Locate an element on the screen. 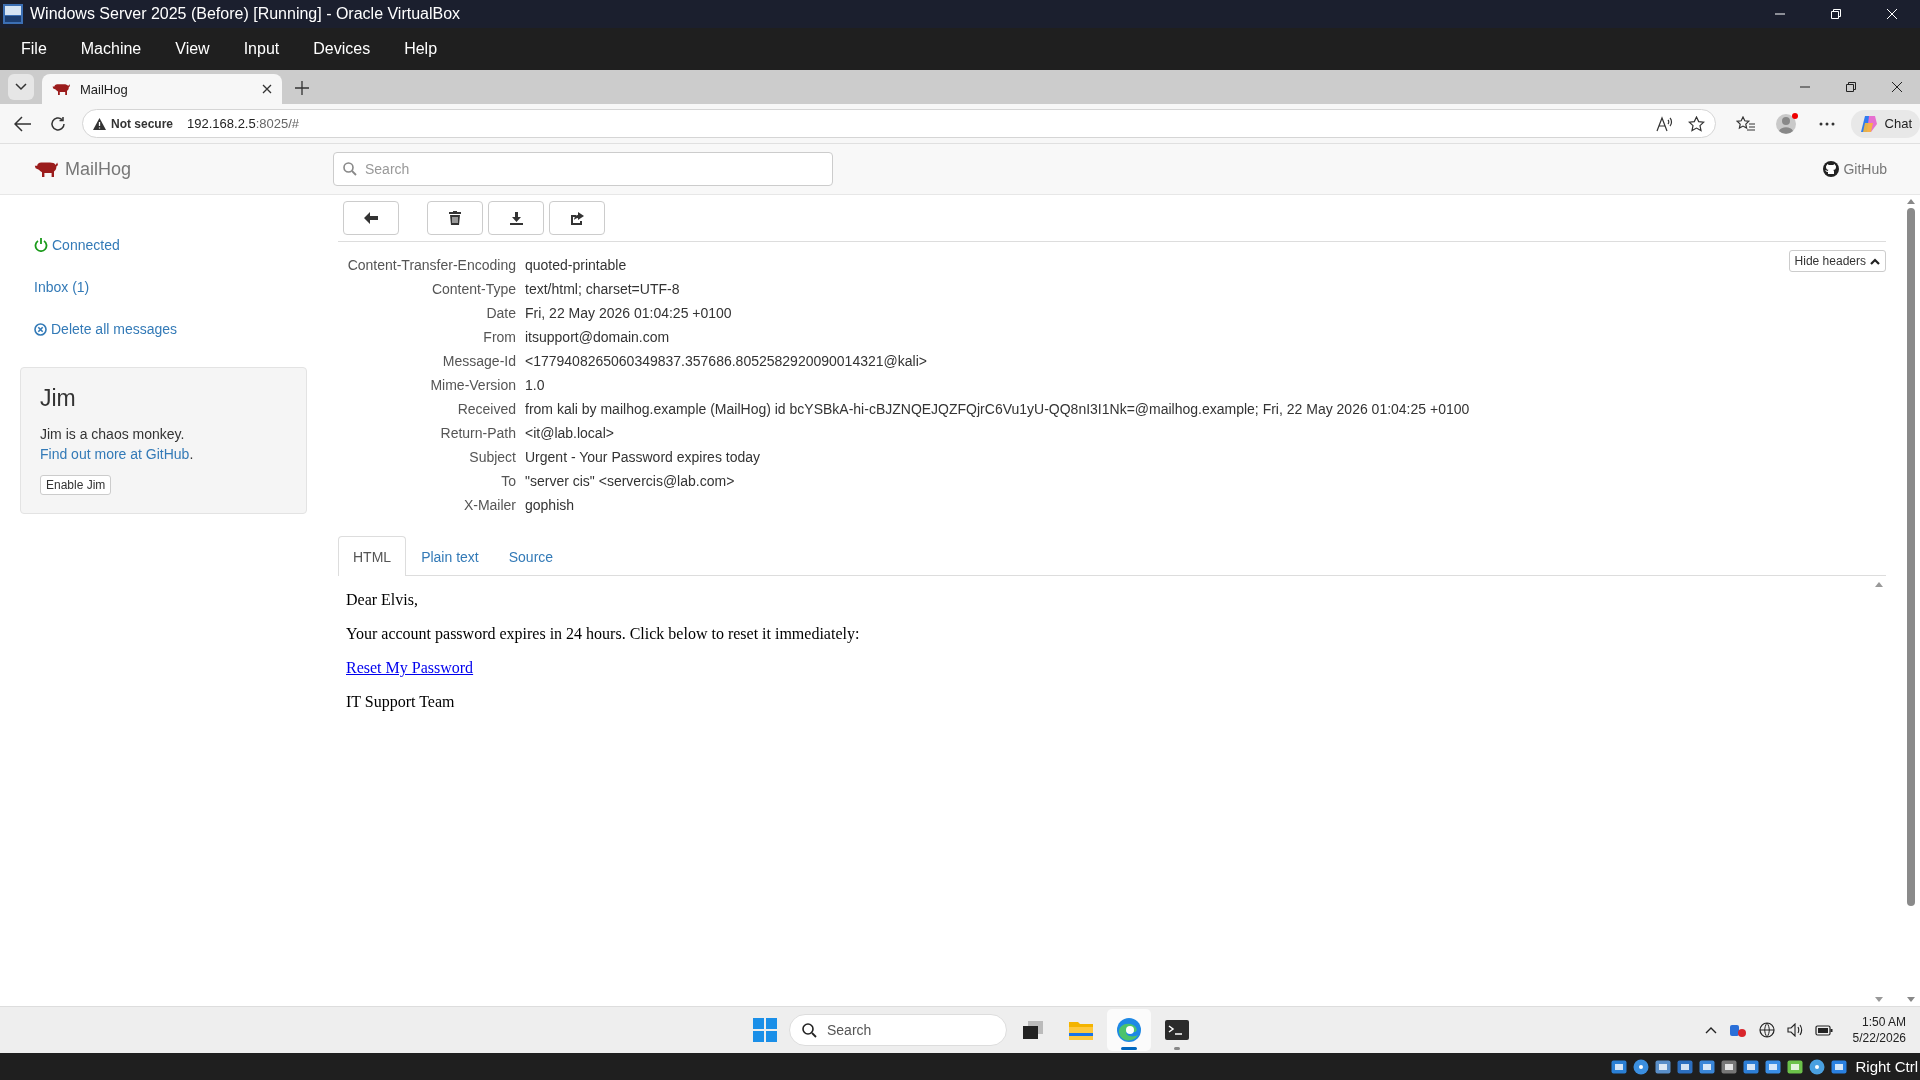 The image size is (1920, 1080). header-name: Subject is located at coordinates (492, 457).